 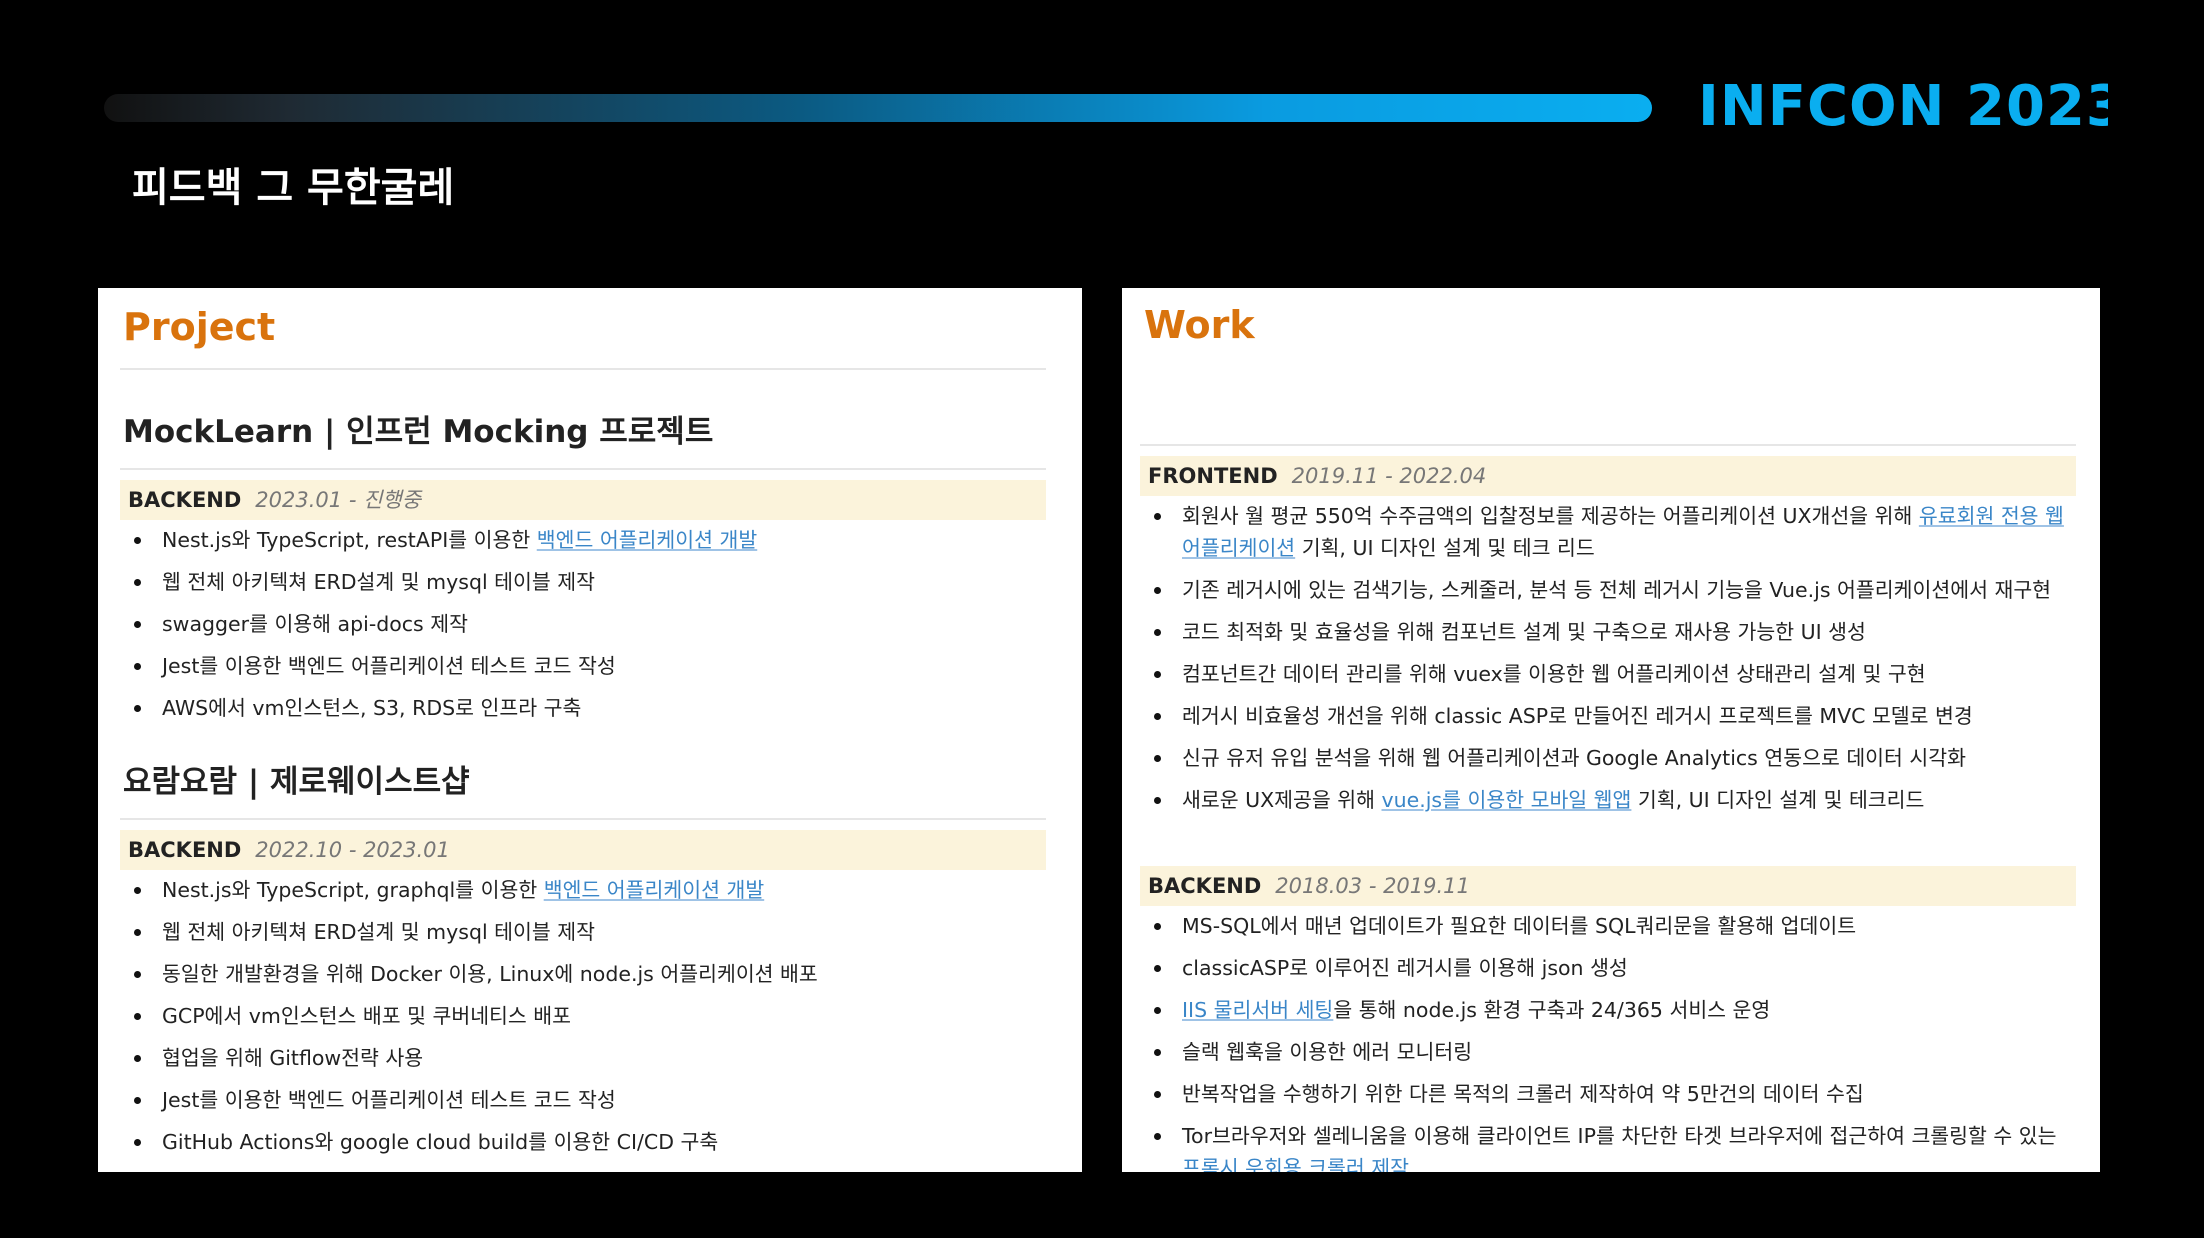 What do you see at coordinates (1608, 1052) in the screenshot?
I see `list-item: 슬랙 웹훅을 이용한 에러 모니터링` at bounding box center [1608, 1052].